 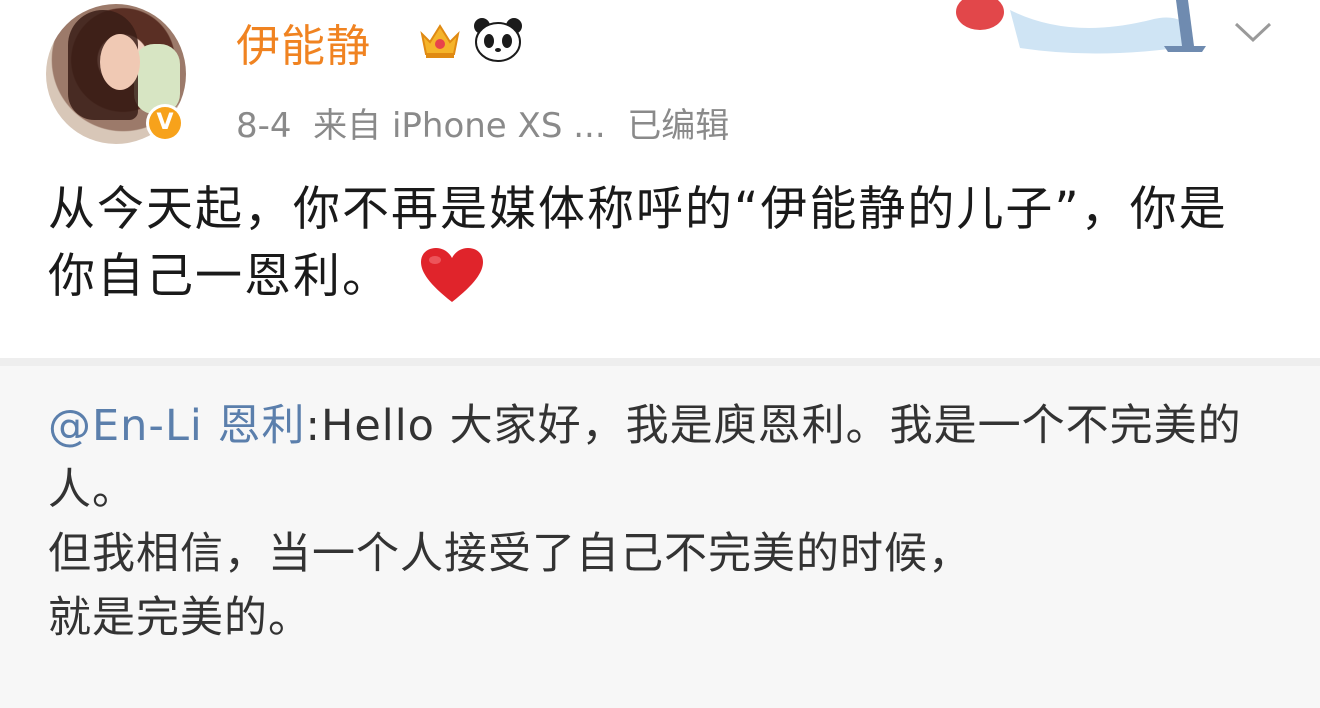 I want to click on section-divider, so click(x=660, y=362).